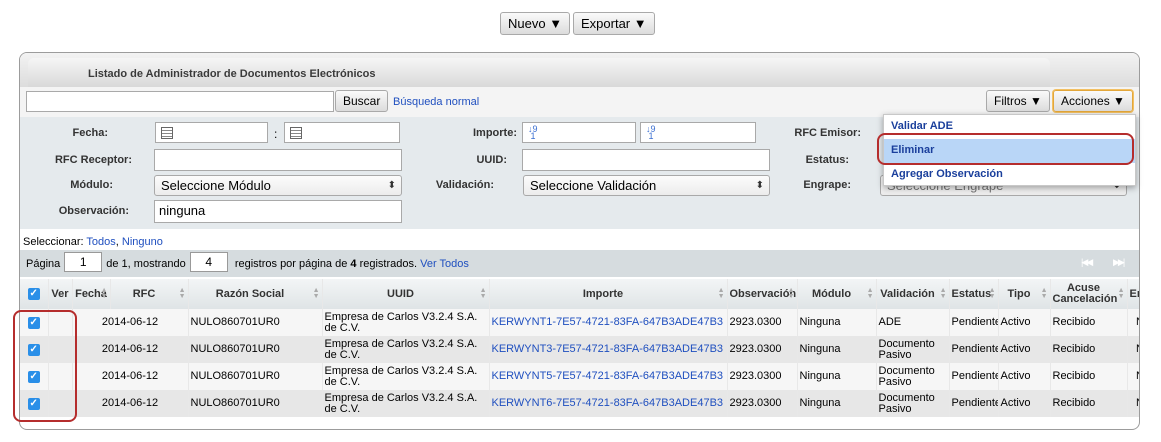 The height and width of the screenshot is (442, 1161). I want to click on uuid-link: KERWYNT5-7E57-4721-83FA-647B3ADE47B3, so click(608, 376).